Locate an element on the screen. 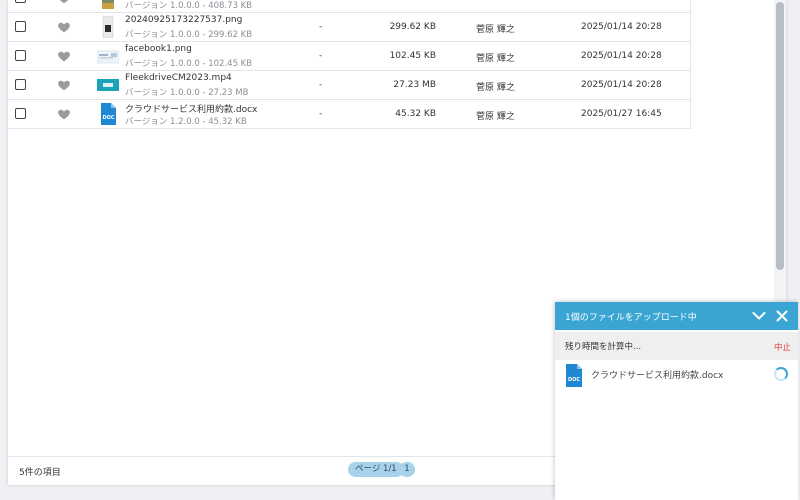 The width and height of the screenshot is (800, 500). table-row: バージョン 1.0.0.0 - 408.73 KB is located at coordinates (349, 6).